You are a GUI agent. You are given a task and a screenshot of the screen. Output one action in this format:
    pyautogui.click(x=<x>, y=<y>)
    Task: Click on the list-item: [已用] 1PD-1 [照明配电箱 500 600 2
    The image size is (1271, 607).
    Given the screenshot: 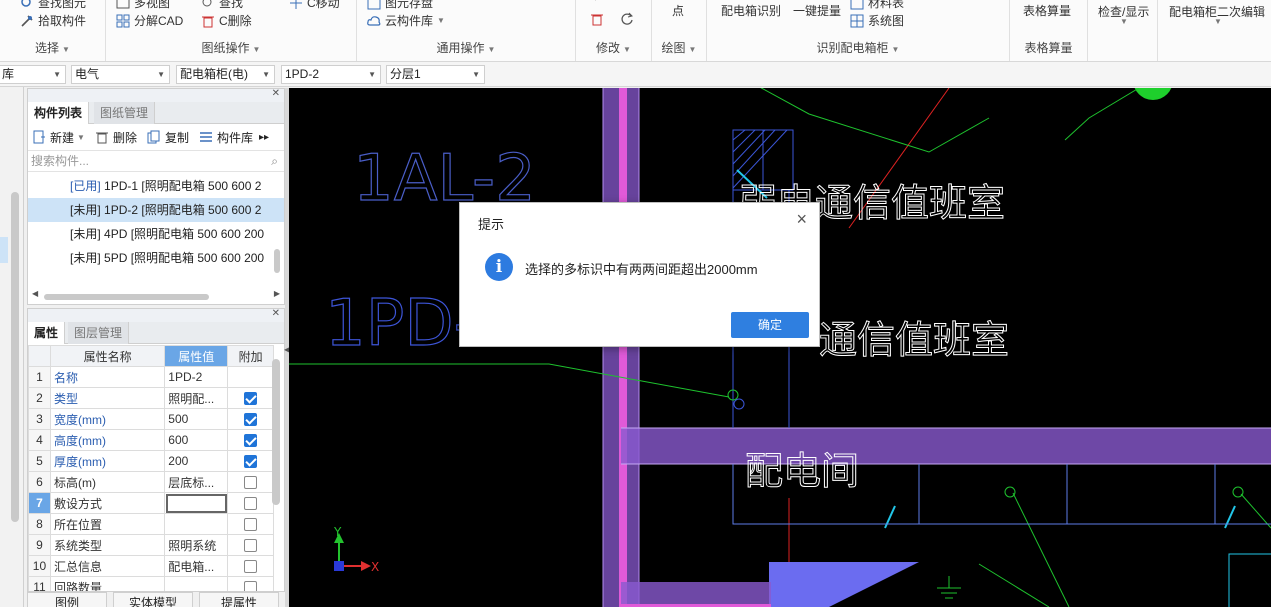 What is the action you would take?
    pyautogui.click(x=156, y=186)
    